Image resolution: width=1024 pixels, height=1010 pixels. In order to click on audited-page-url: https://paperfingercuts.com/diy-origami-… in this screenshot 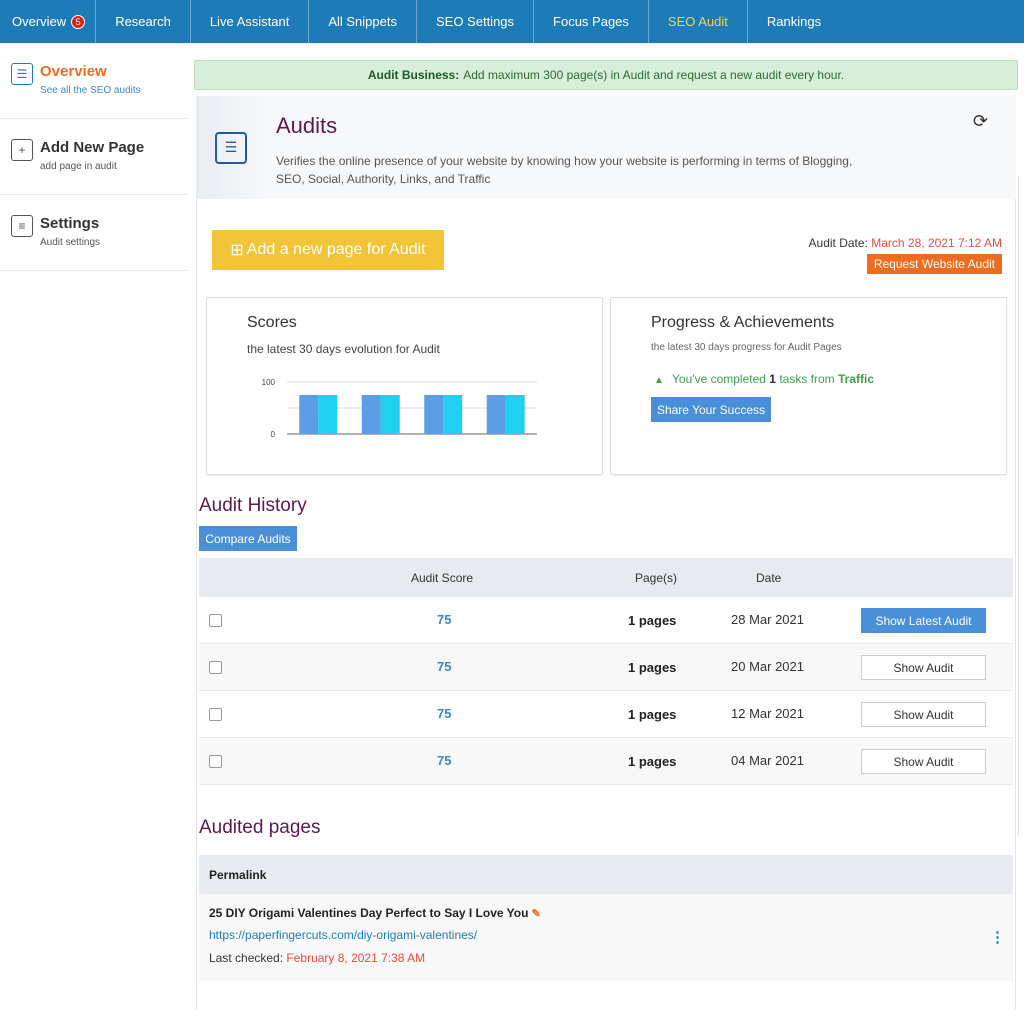, I will do `click(343, 935)`.